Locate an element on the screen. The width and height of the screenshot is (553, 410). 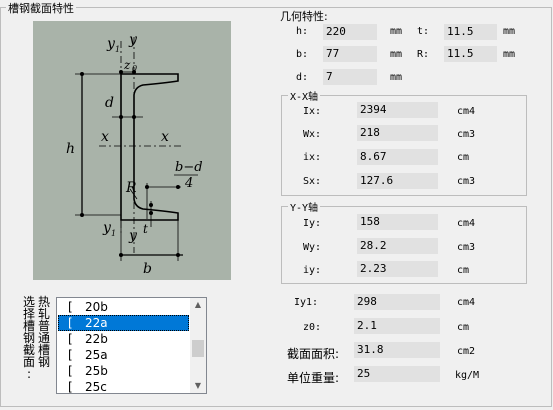
z0-unit: cm is located at coordinates (463, 327).